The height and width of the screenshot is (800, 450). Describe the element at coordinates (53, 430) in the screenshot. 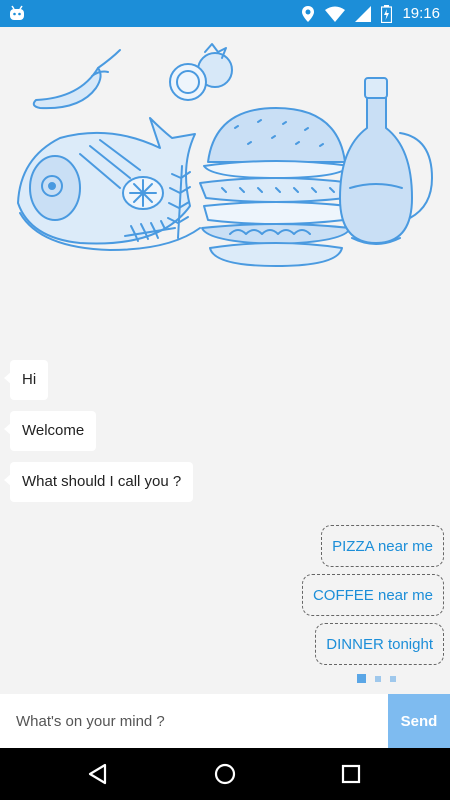

I see `message-text: Welcome` at that location.